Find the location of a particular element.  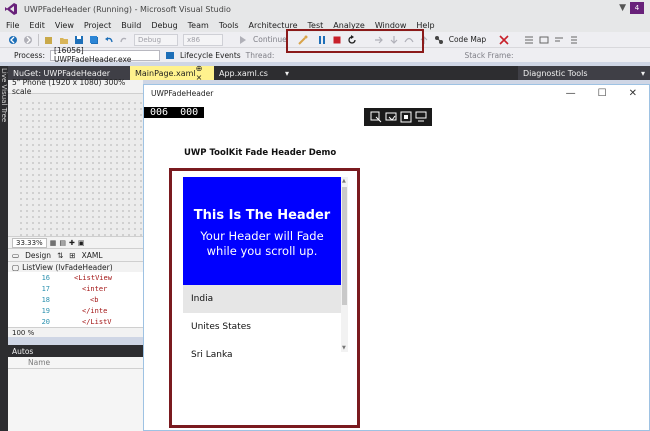

code-line: 16 <ListView is located at coordinates (75, 277).